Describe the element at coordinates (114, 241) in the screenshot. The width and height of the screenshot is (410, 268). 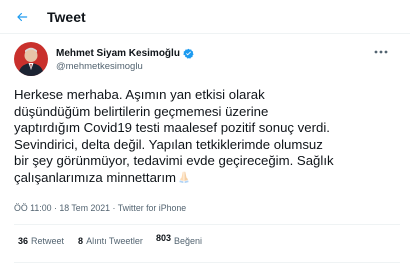
I see `quotes-label: Alıntı Tweetler` at that location.